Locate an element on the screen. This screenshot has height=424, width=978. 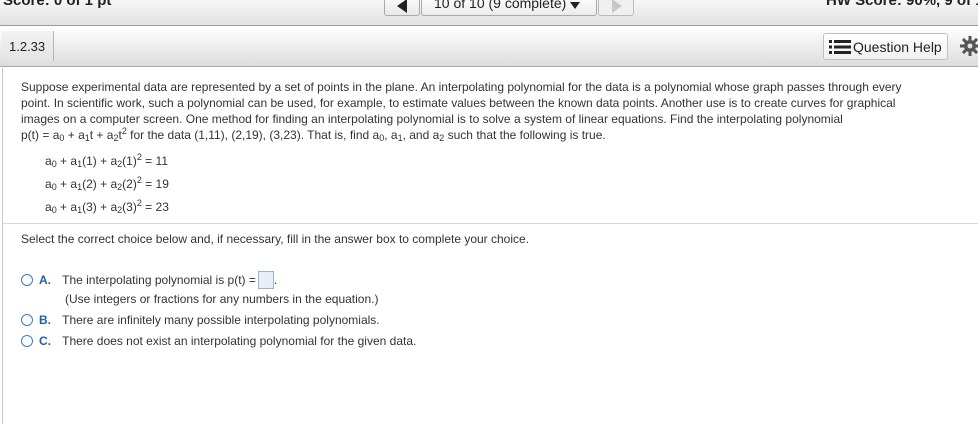
answer-input-box is located at coordinates (265, 280).